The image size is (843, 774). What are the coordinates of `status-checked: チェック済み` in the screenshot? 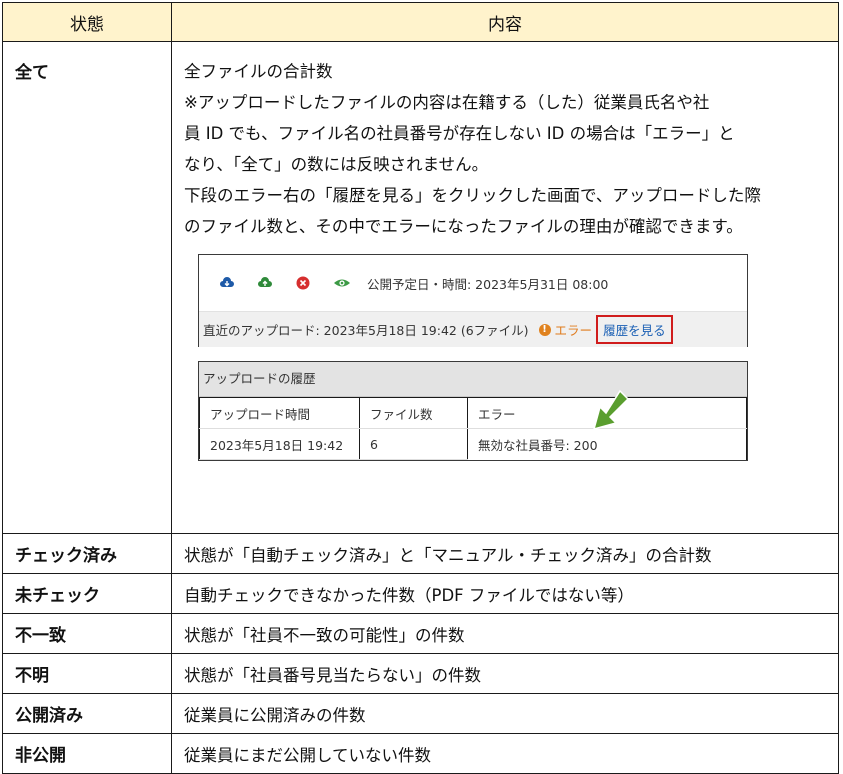 It's located at (87, 553).